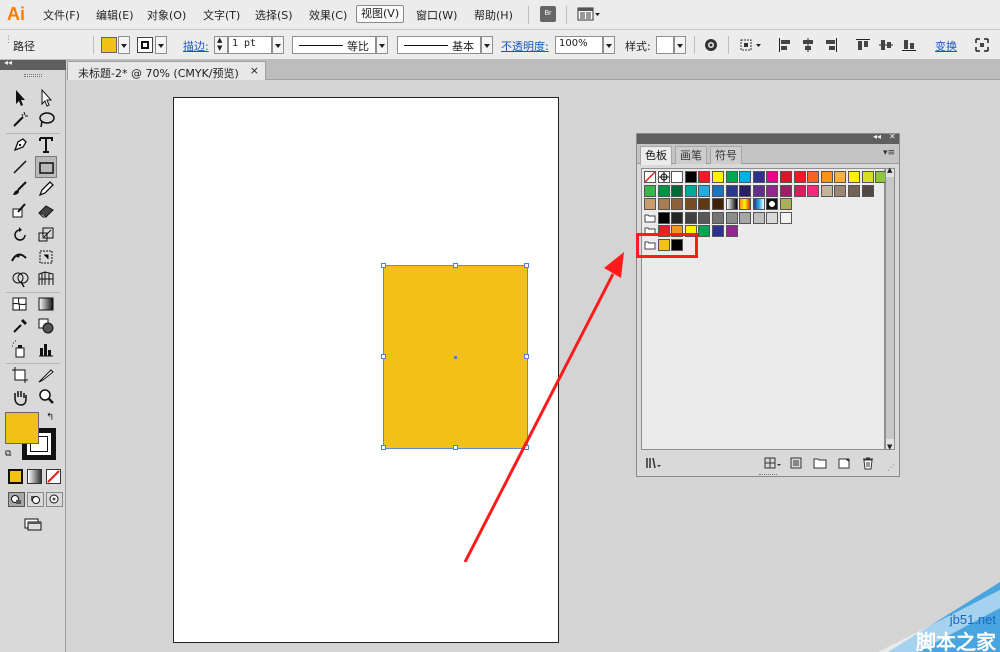 The height and width of the screenshot is (652, 1000). Describe the element at coordinates (382, 45) in the screenshot. I see `profile-dropdown` at that location.